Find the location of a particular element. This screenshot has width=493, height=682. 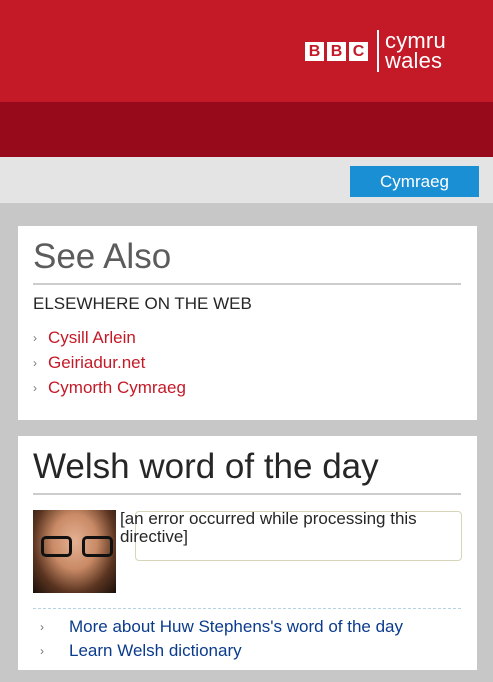

elsewhere-subheading: ELSEWHERE ON THE WEB is located at coordinates (142, 303).